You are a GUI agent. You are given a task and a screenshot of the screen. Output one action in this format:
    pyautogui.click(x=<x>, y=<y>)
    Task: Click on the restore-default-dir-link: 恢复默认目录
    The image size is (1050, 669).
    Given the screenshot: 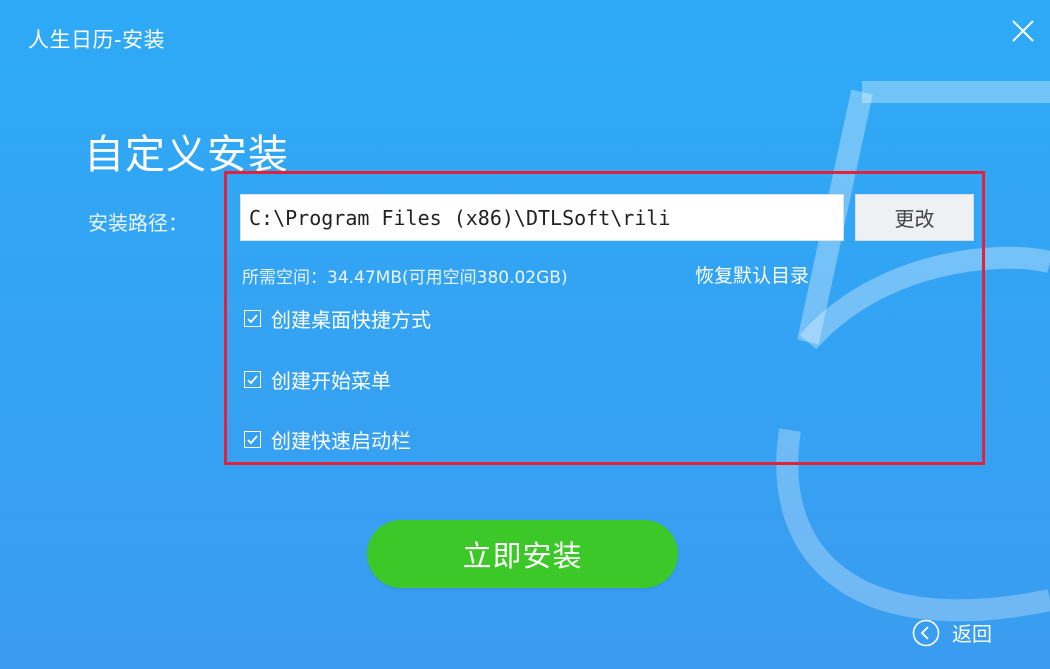 What is the action you would take?
    pyautogui.click(x=752, y=274)
    